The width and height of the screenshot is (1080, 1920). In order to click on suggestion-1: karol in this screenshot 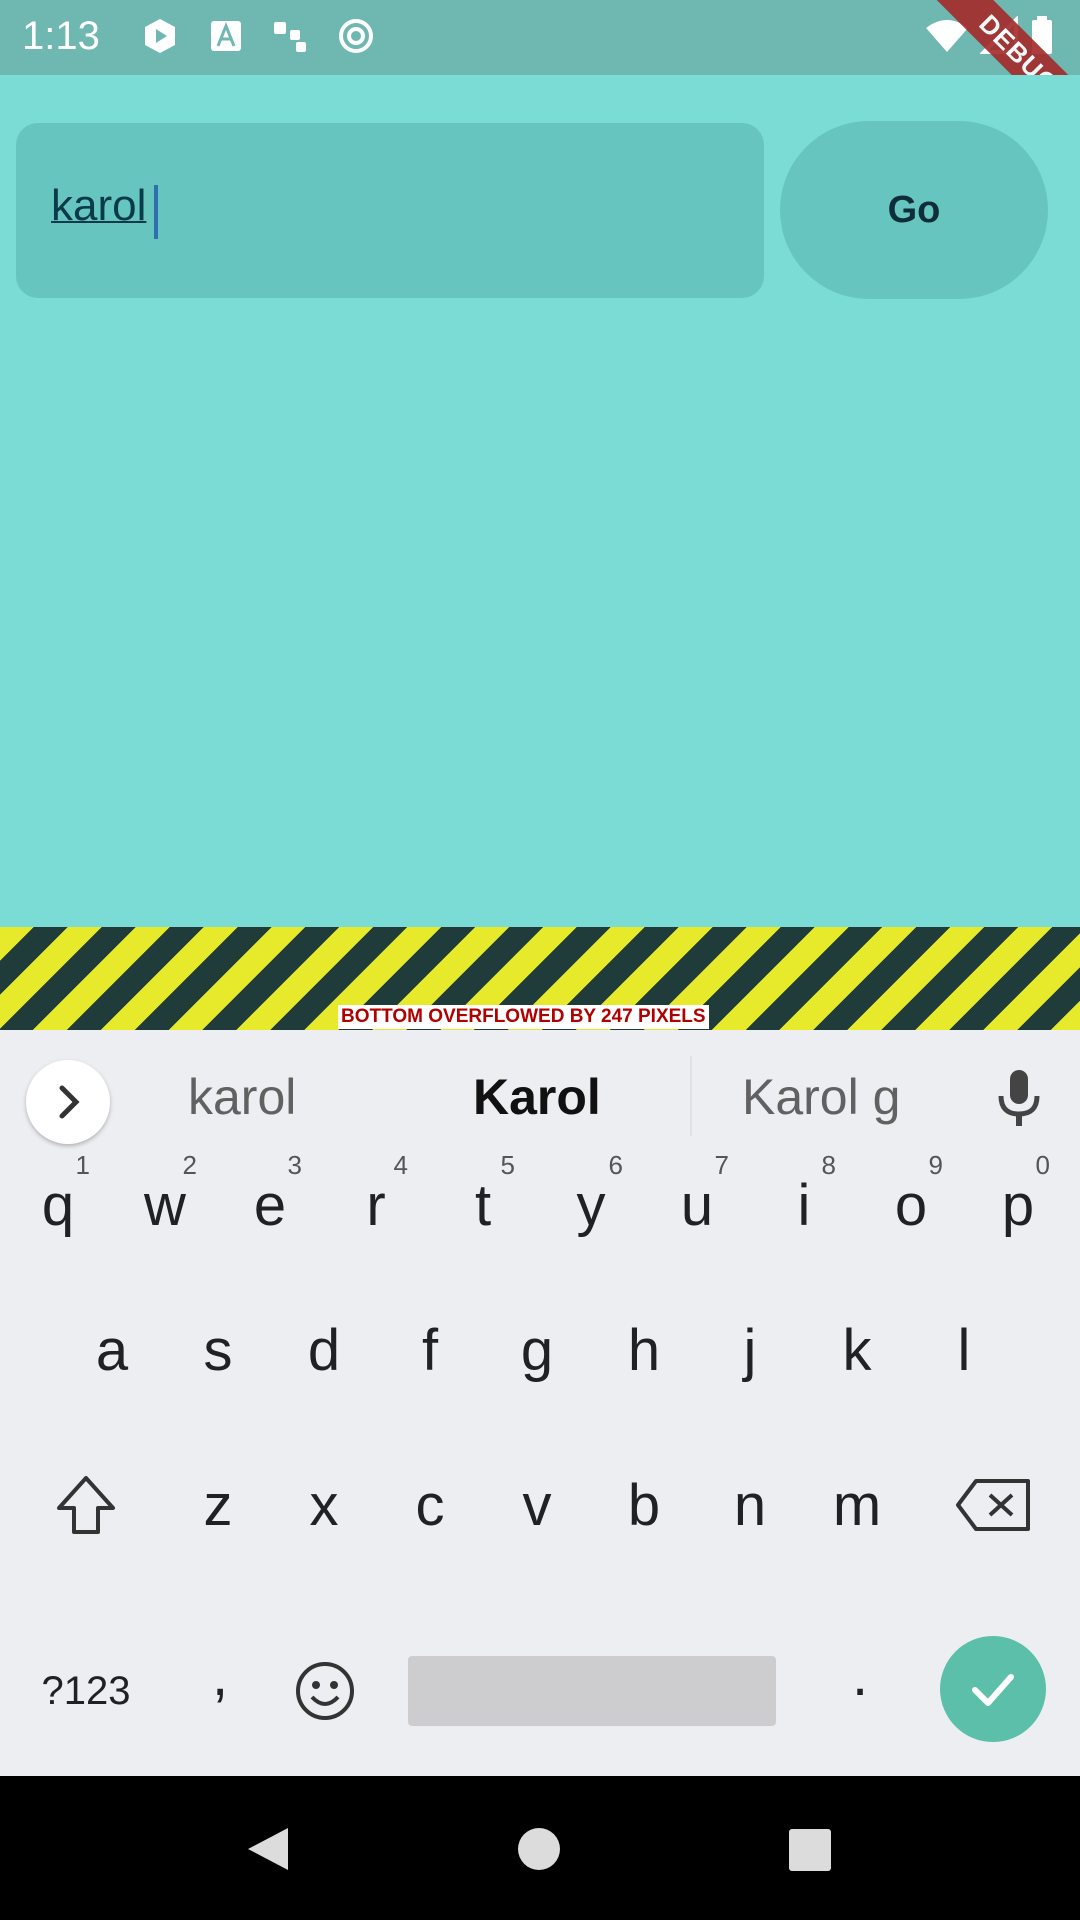, I will do `click(242, 1097)`.